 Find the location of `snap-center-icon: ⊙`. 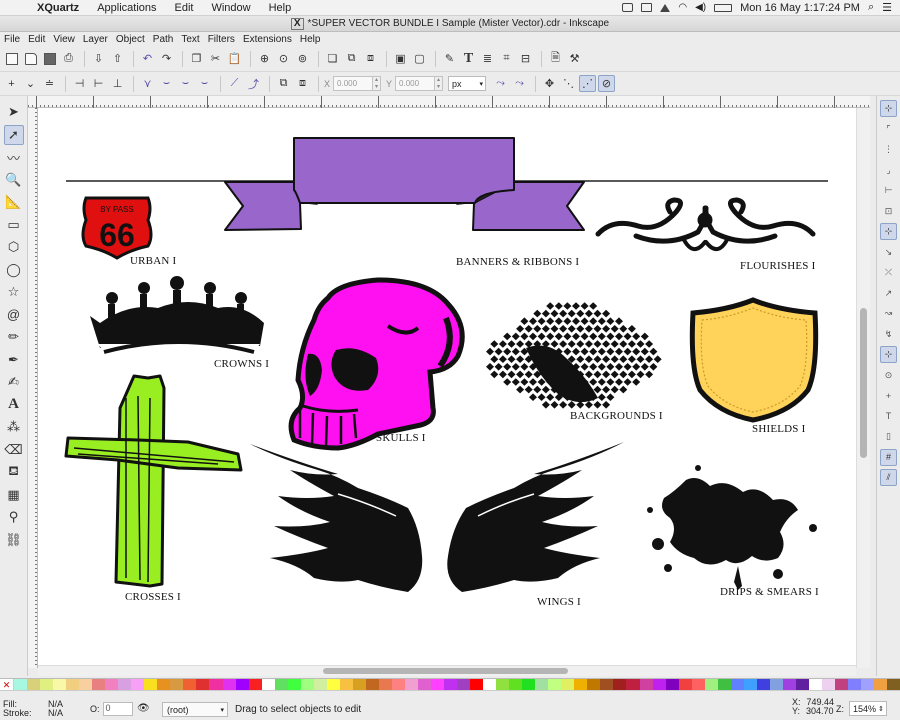

snap-center-icon: ⊙ is located at coordinates (888, 375).